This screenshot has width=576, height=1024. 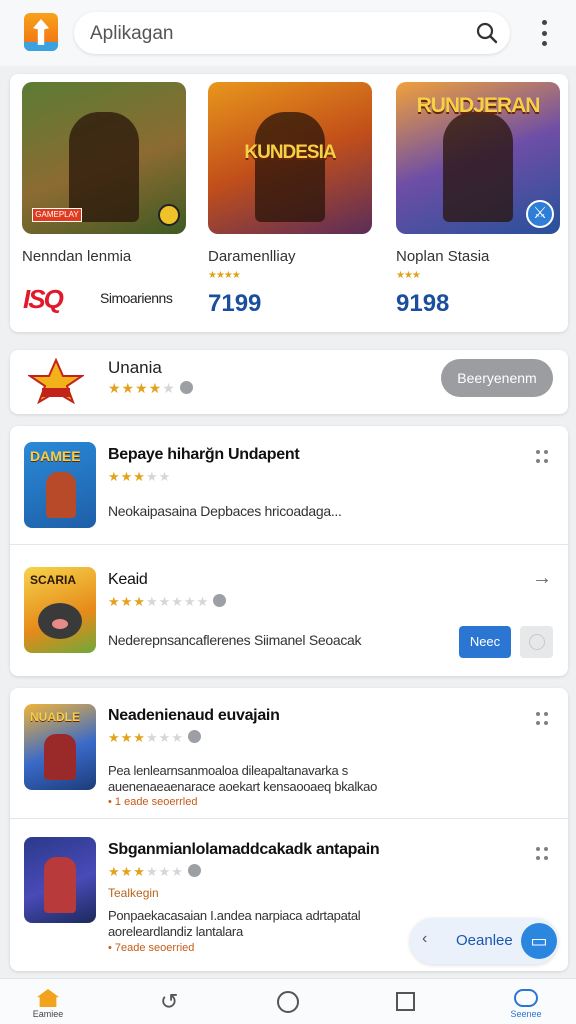 What do you see at coordinates (136, 298) in the screenshot?
I see `brand-label: Simoarienns` at bounding box center [136, 298].